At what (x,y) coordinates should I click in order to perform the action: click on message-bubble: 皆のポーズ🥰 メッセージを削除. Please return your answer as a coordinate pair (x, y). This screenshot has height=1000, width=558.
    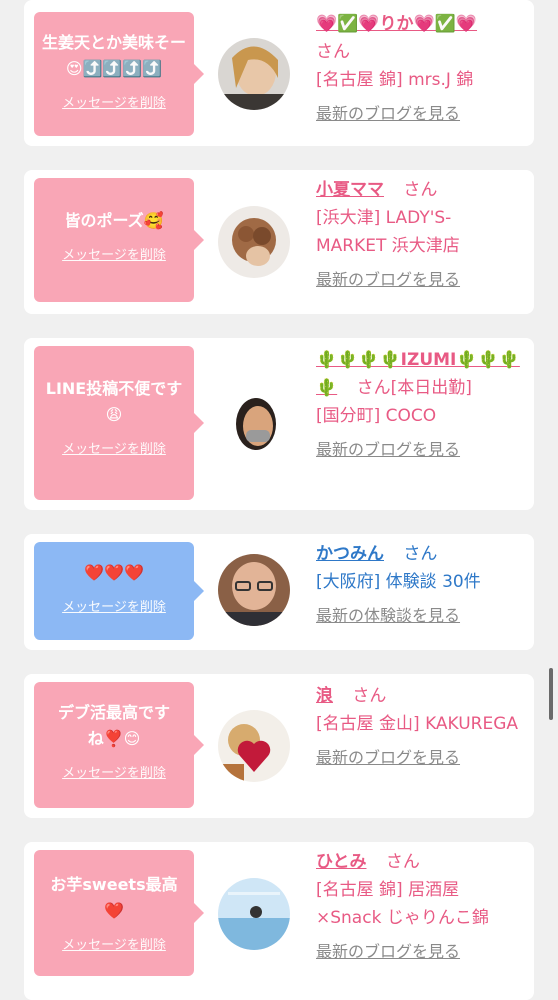
    Looking at the image, I should click on (119, 240).